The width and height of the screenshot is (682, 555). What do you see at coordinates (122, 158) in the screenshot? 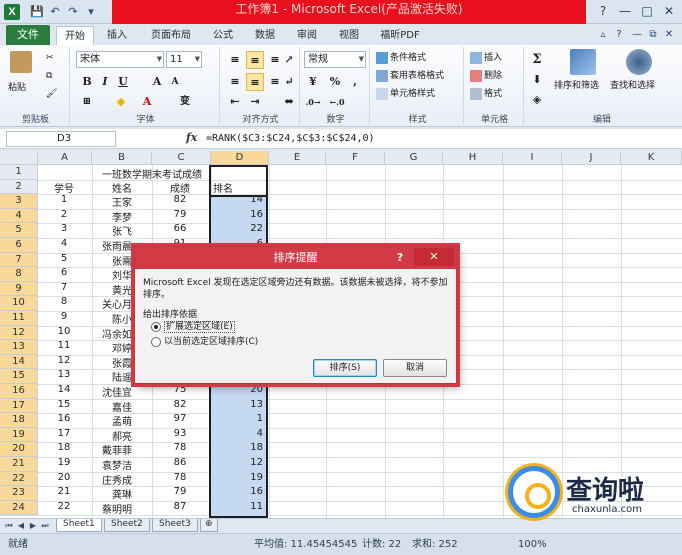
I see `column-header-b: B` at bounding box center [122, 158].